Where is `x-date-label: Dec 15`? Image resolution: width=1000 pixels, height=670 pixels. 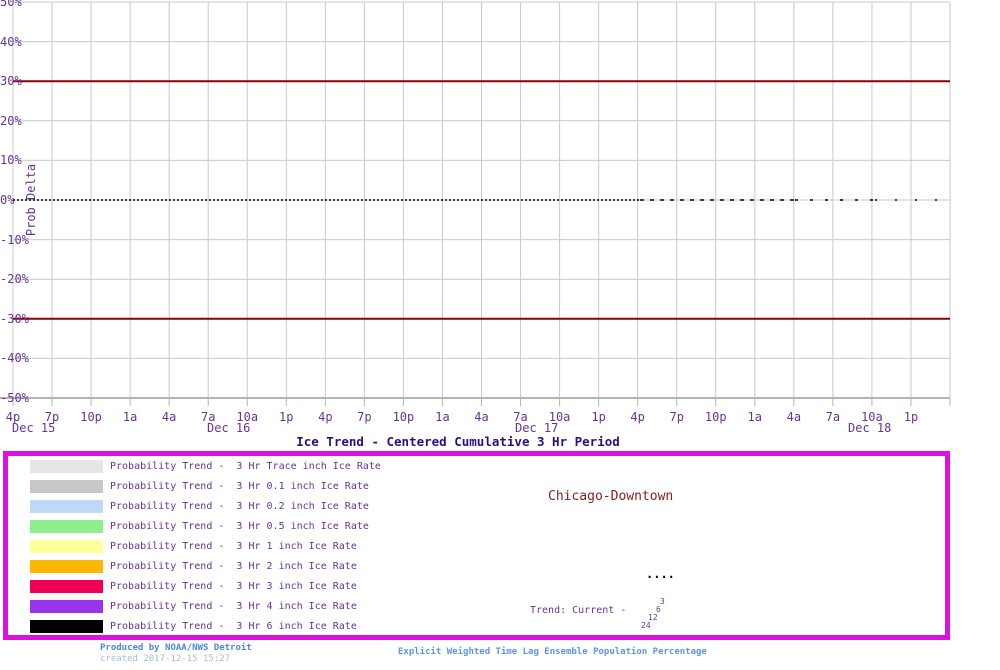 x-date-label: Dec 15 is located at coordinates (34, 428).